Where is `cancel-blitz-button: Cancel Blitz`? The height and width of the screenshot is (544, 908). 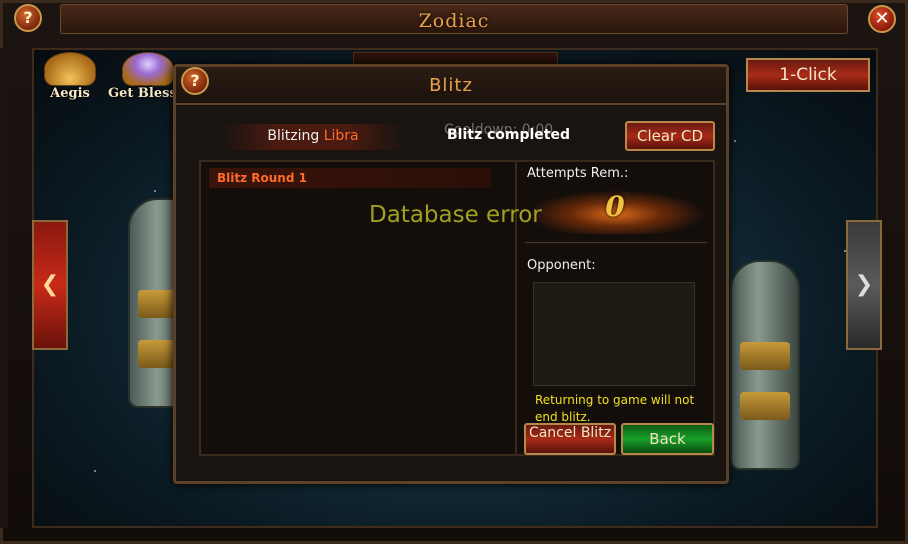 cancel-blitz-button: Cancel Blitz is located at coordinates (570, 439).